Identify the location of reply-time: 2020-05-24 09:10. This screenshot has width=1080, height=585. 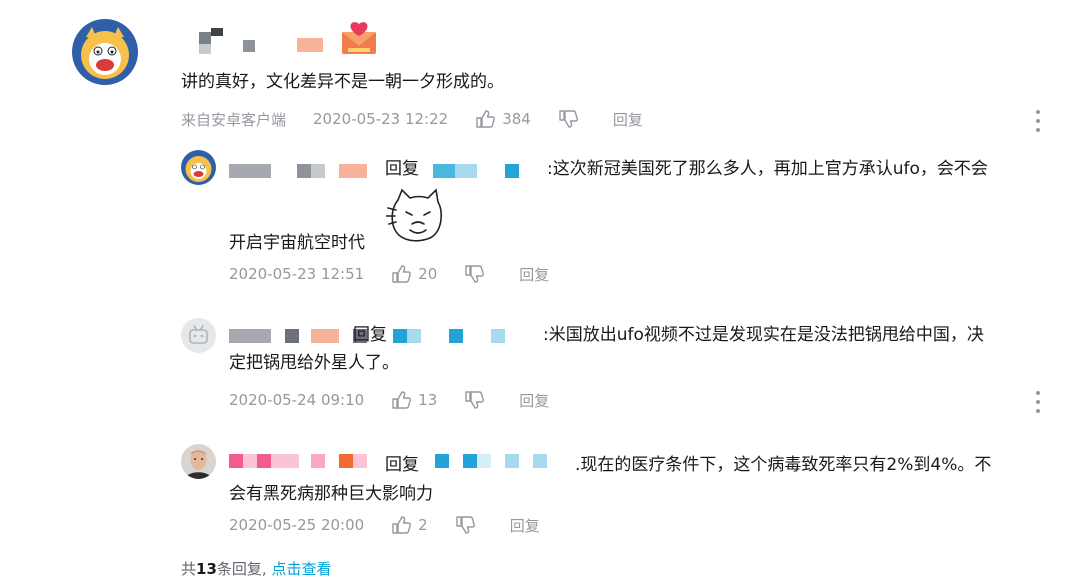
(297, 400).